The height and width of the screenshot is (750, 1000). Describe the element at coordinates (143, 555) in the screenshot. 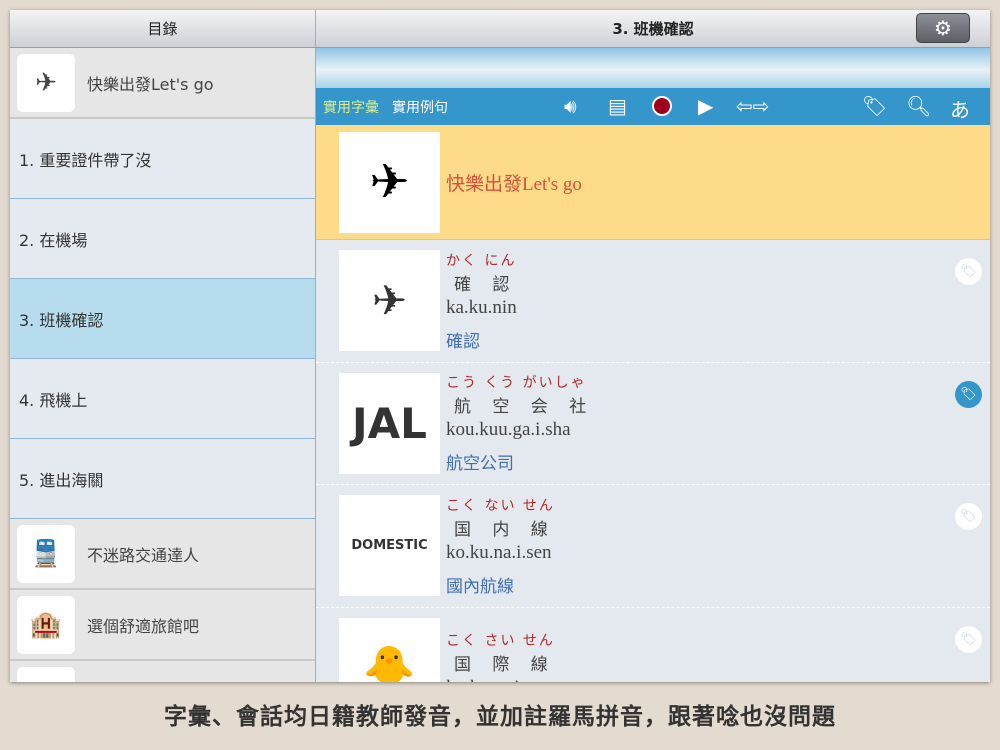

I see `topic-label: 不迷路交通達人` at that location.